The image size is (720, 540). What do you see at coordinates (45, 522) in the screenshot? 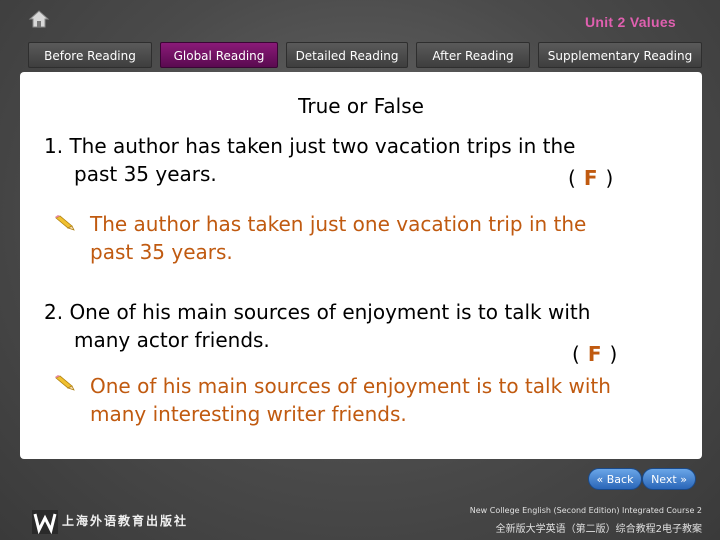
I see `logo-w-icon` at bounding box center [45, 522].